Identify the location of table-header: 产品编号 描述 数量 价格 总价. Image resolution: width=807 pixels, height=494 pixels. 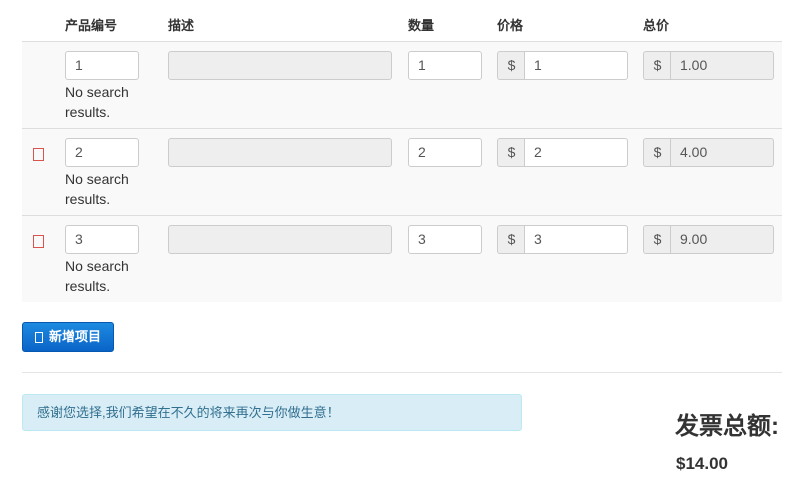
(402, 21).